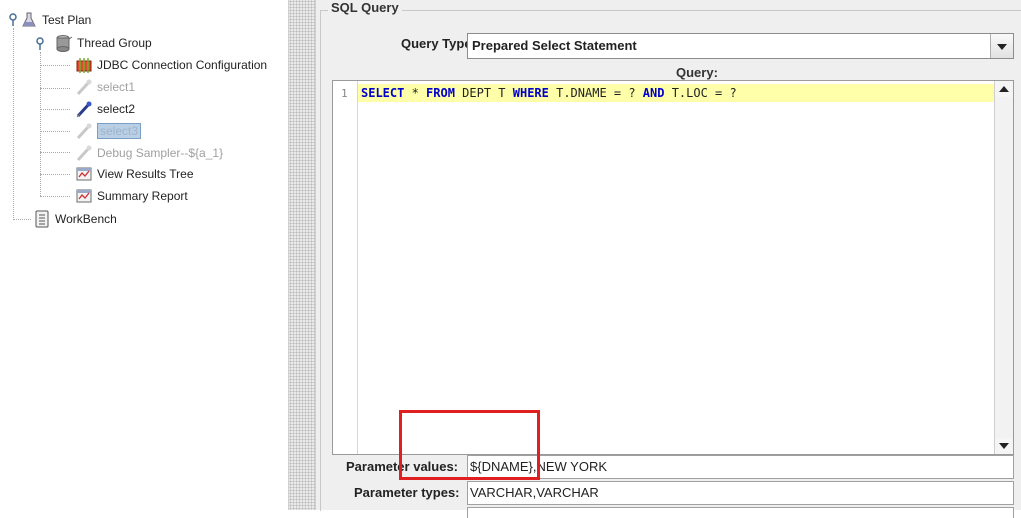 The height and width of the screenshot is (518, 1021). I want to click on tree-item-label: Summary Report, so click(142, 196).